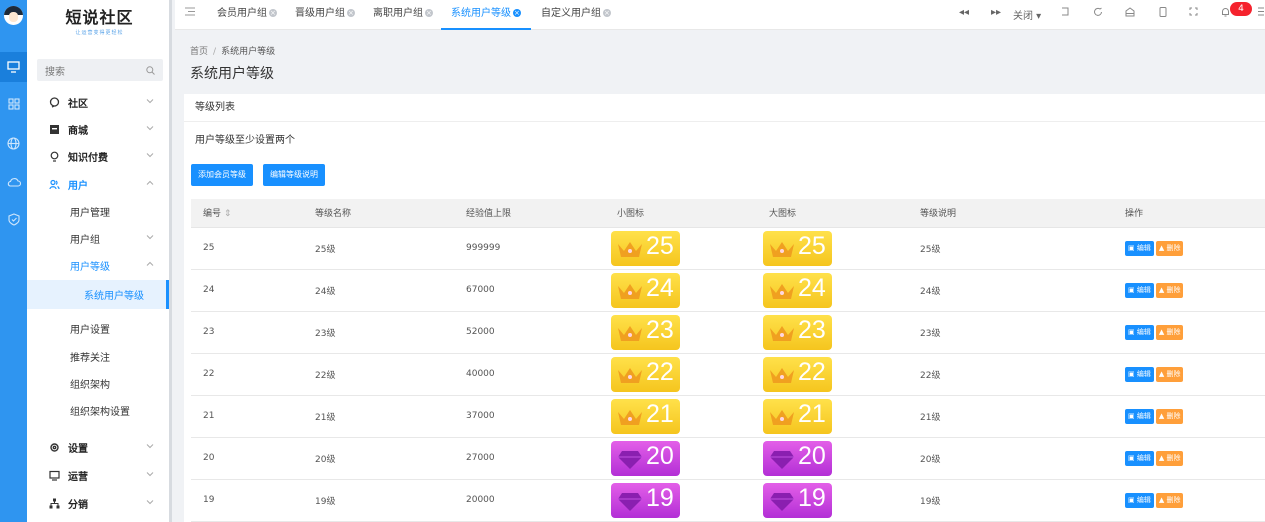 This screenshot has height=522, width=1265. Describe the element at coordinates (645, 248) in the screenshot. I see `small-level-icon: 25` at that location.